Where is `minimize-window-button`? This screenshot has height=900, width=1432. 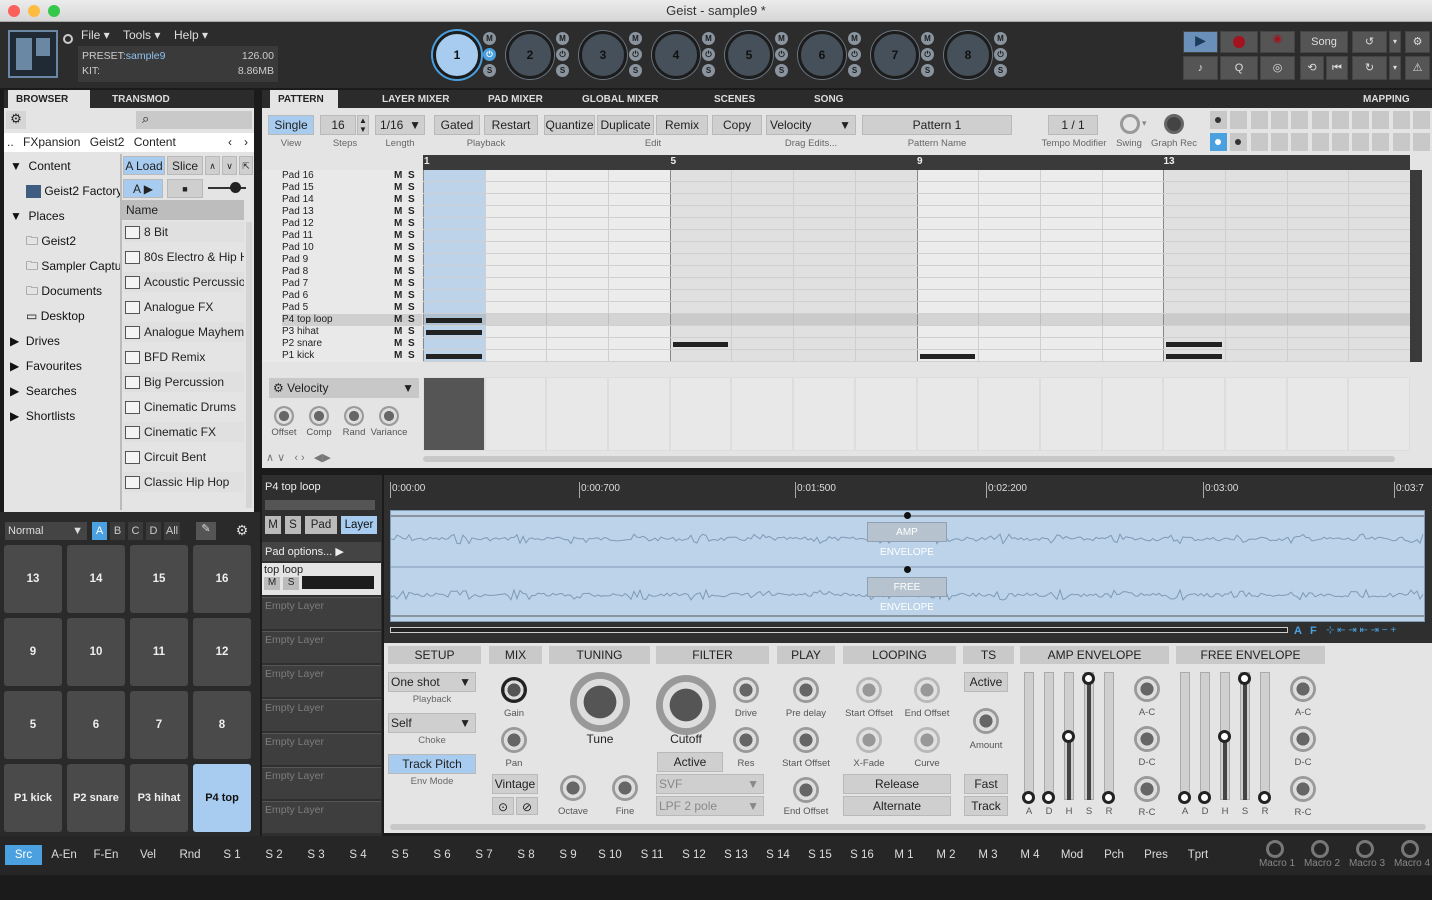 minimize-window-button is located at coordinates (34, 11).